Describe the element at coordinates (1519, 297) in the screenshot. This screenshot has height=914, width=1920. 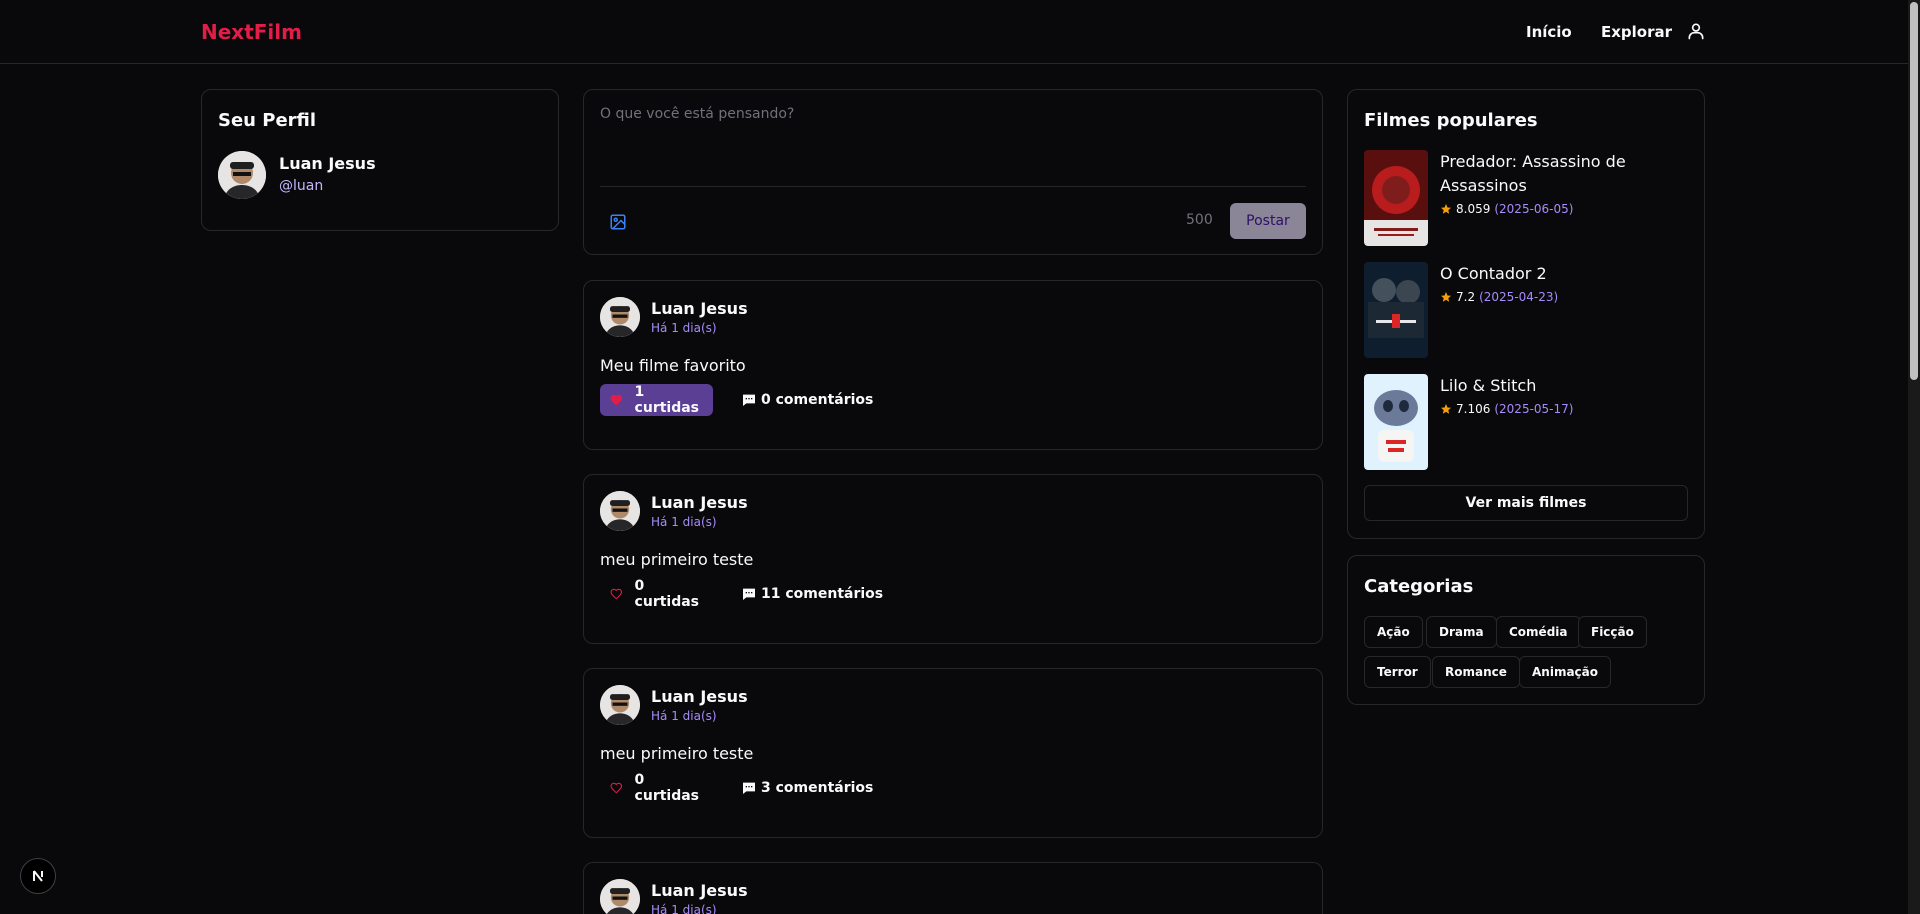
I see `film-date: (2025-04-23)` at that location.